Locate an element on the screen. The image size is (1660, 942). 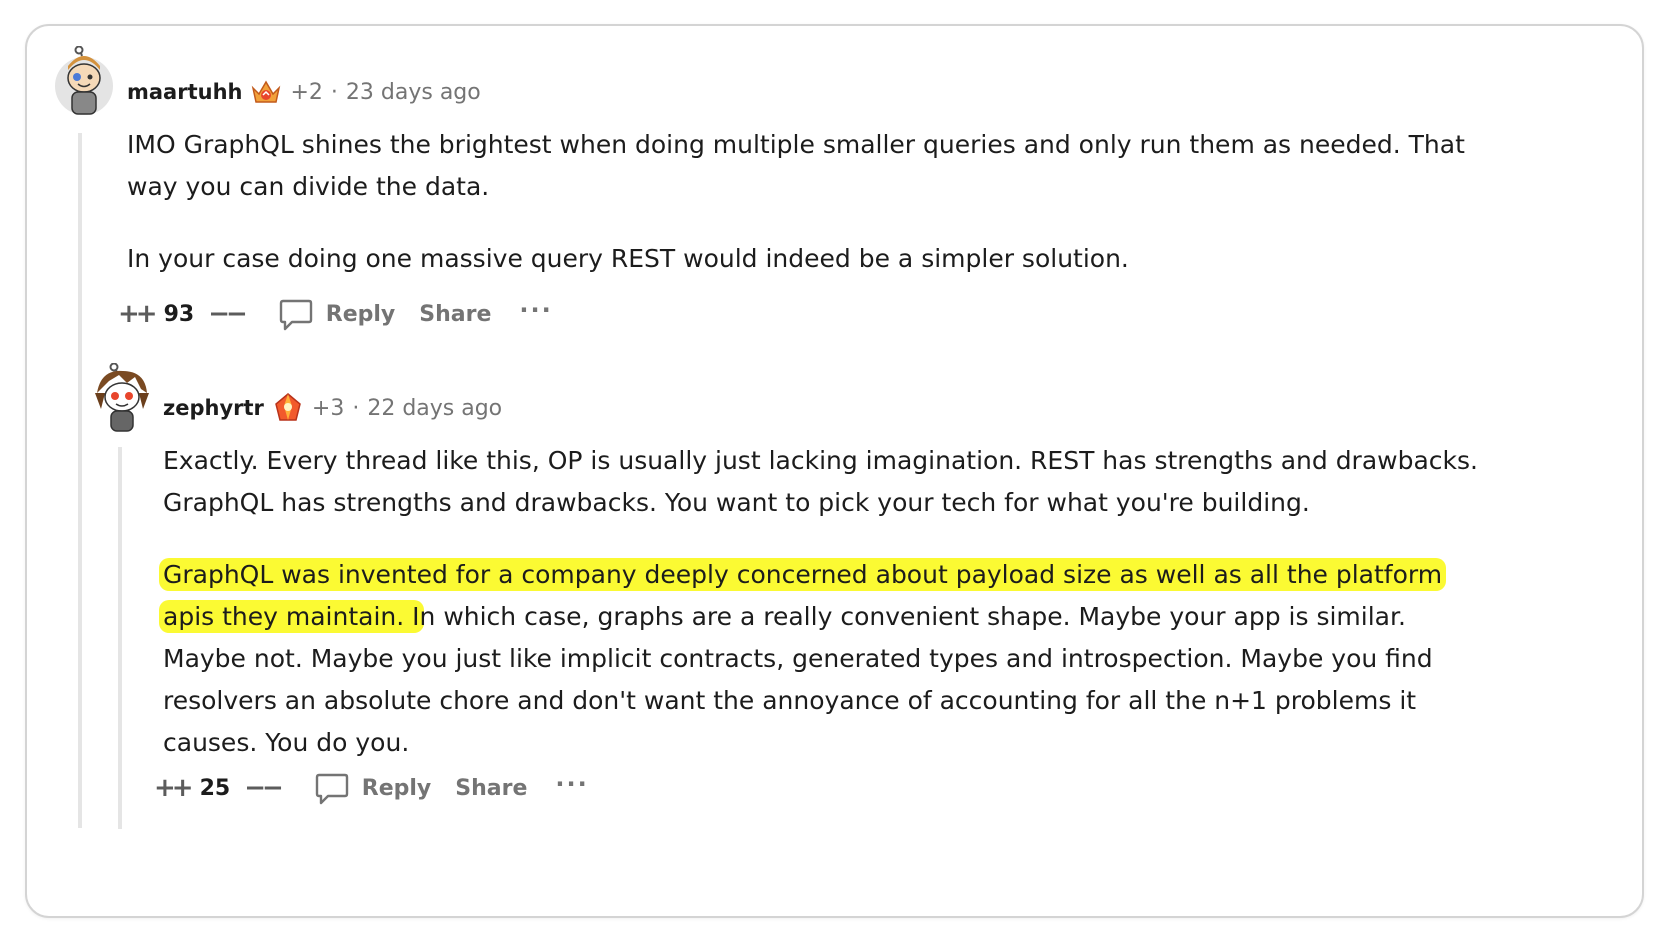
vote-score: 93 is located at coordinates (179, 314).